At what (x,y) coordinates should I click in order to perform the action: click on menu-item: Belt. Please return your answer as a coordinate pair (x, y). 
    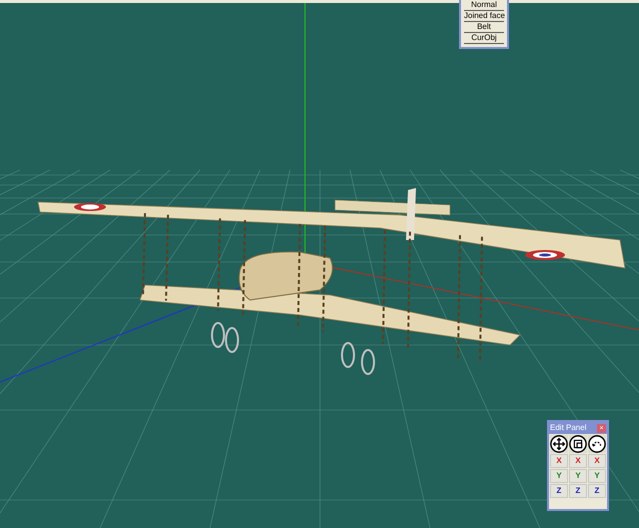
    Looking at the image, I should click on (484, 27).